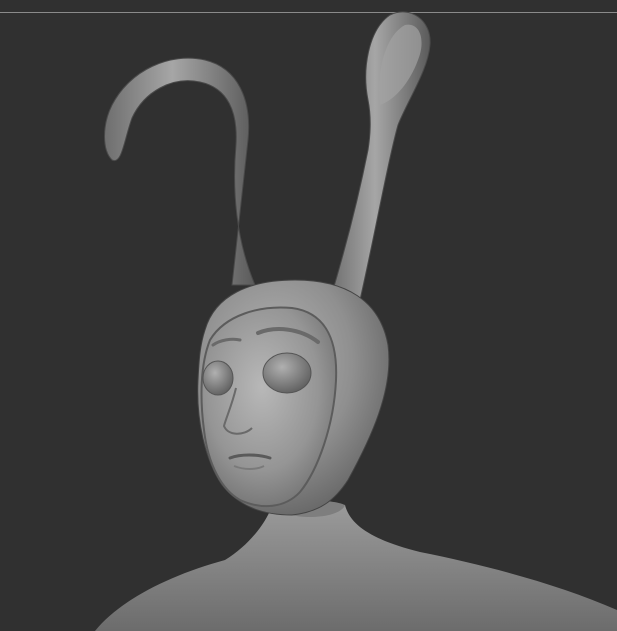  Describe the element at coordinates (218, 378) in the screenshot. I see `left-eye-shape` at that location.